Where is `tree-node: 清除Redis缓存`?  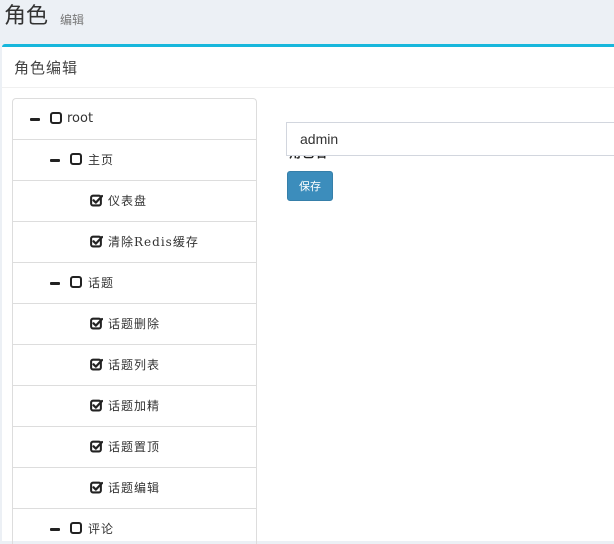 tree-node: 清除Redis缓存 is located at coordinates (134, 242).